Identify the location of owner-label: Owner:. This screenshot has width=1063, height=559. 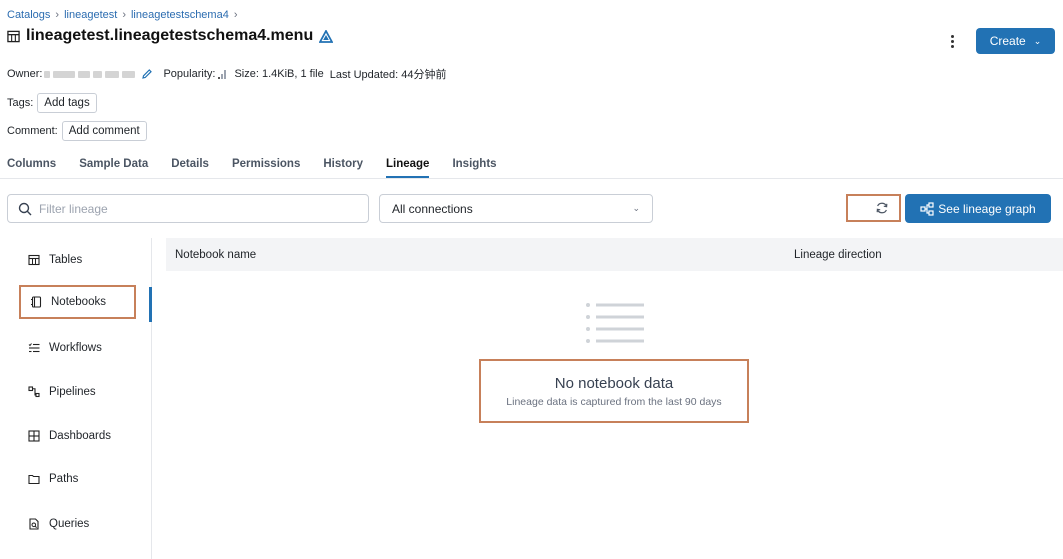
(25, 74).